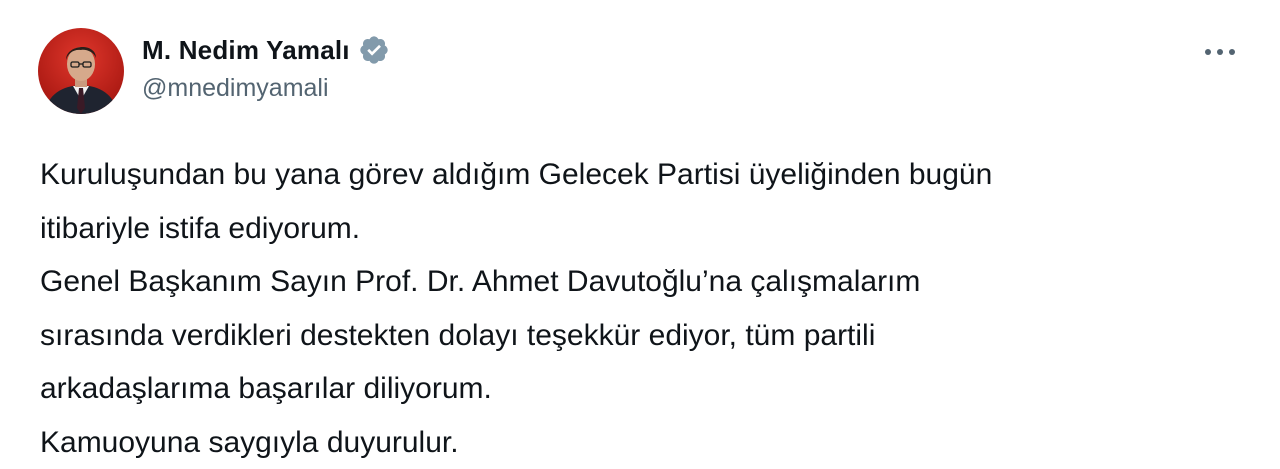  I want to click on name-row: M. Nedim Yamalı, so click(266, 50).